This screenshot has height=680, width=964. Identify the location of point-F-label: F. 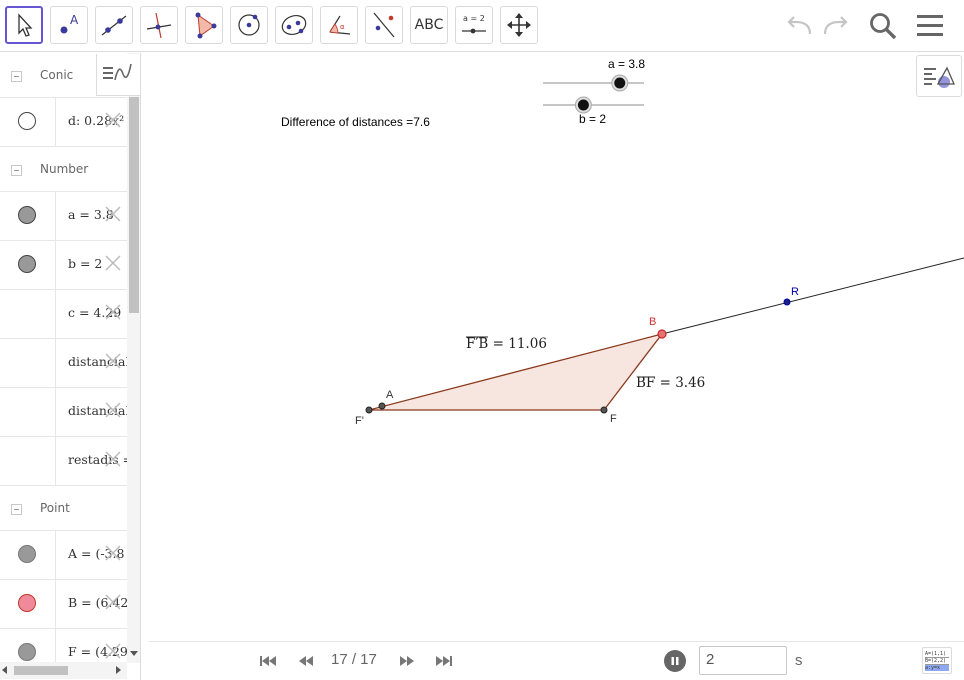
(613, 419).